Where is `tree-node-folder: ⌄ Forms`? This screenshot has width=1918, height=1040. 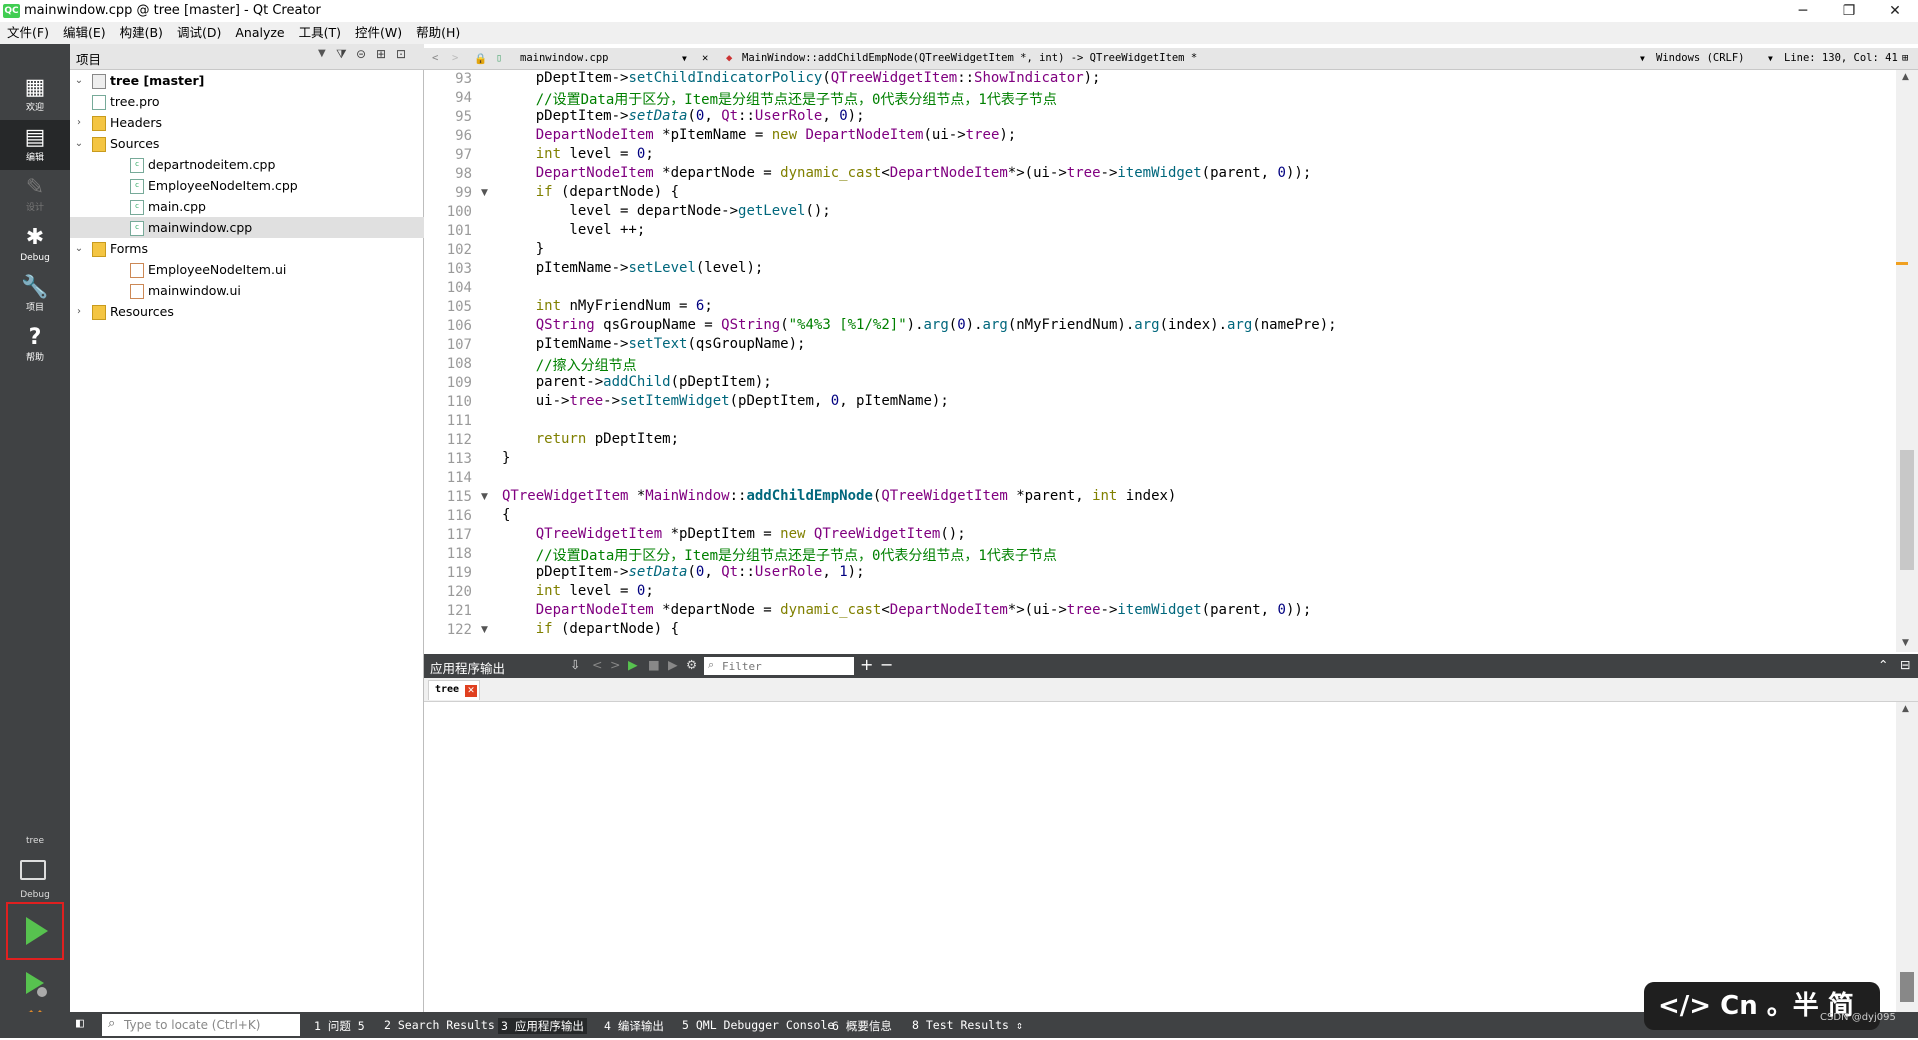
tree-node-folder: ⌄ Forms is located at coordinates (247, 248).